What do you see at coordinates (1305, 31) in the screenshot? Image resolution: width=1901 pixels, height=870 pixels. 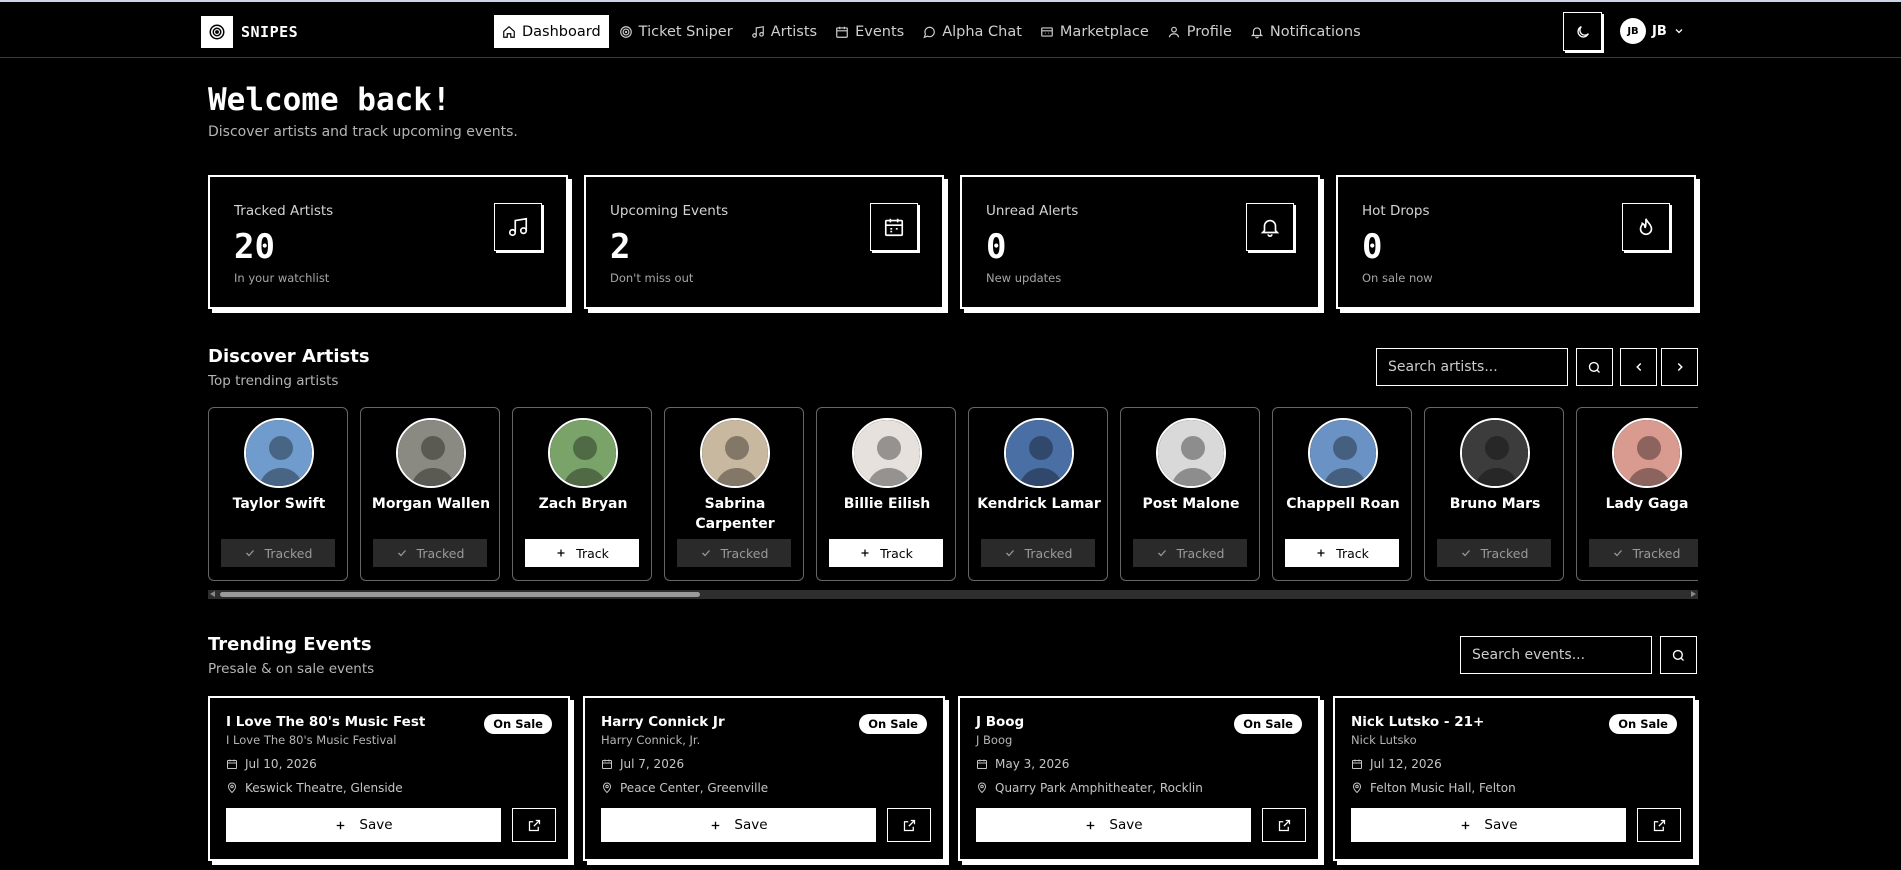 I see `nav-item-notifications: Notifications` at bounding box center [1305, 31].